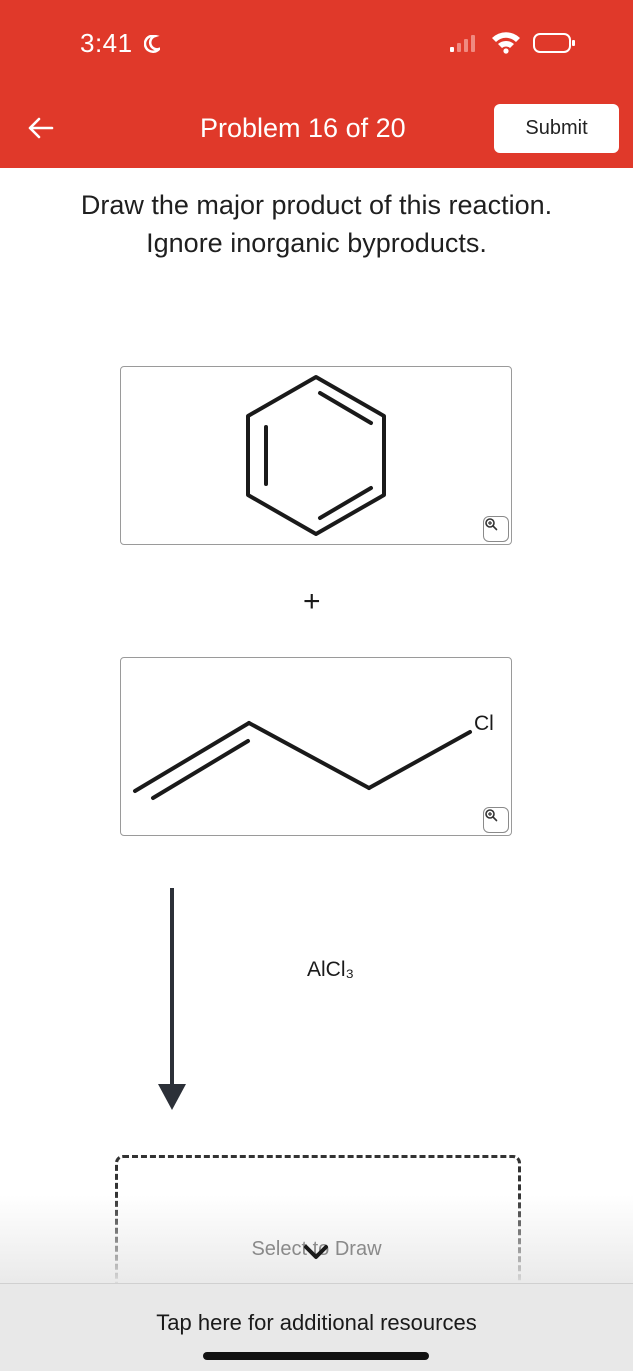  I want to click on reactant-2-structure-box: Cl, so click(316, 746).